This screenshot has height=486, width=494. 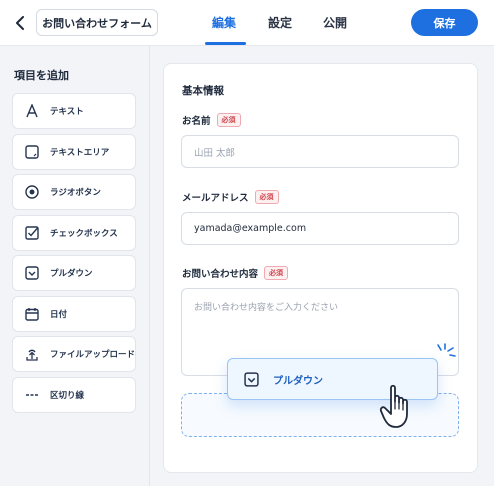 What do you see at coordinates (67, 112) in the screenshot?
I see `palette-item-label: テキスト` at bounding box center [67, 112].